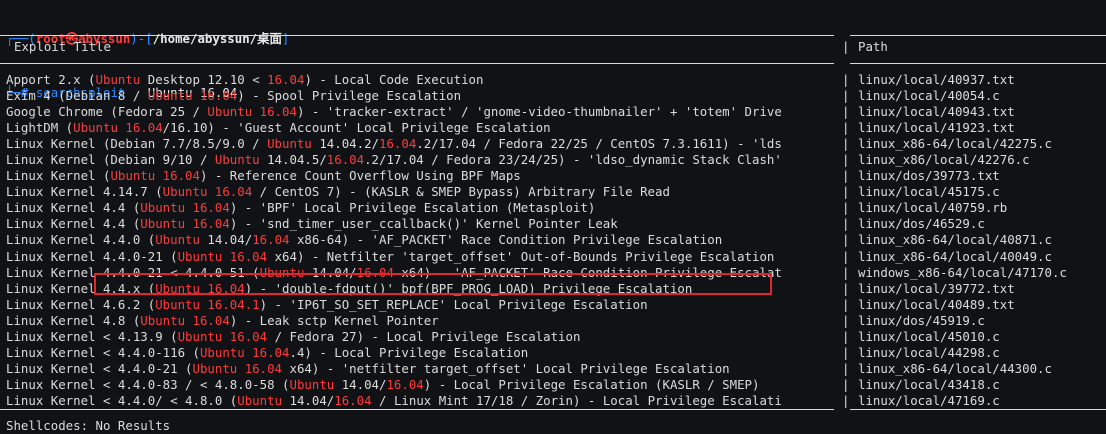 The image size is (1106, 434). I want to click on title-text: Desktop 12.10 <, so click(204, 79).